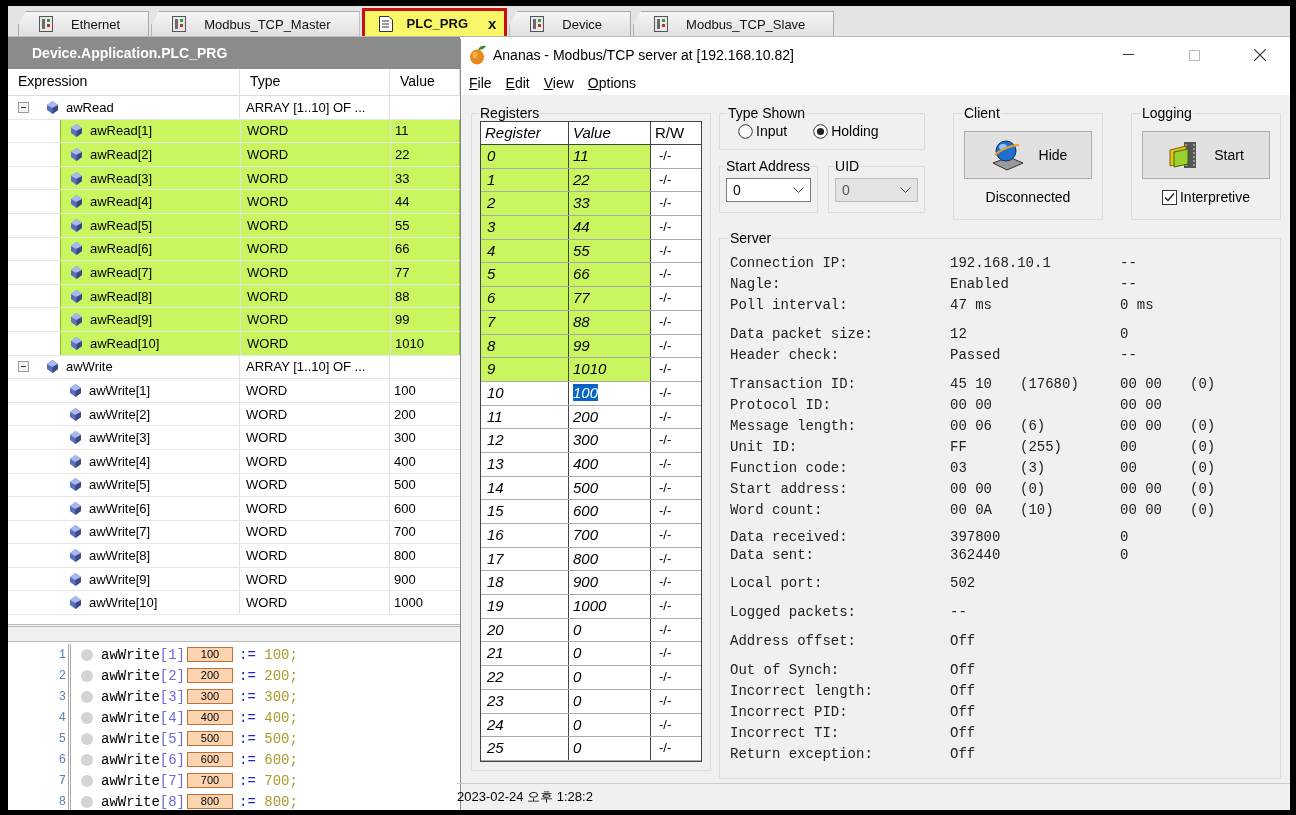 The height and width of the screenshot is (815, 1296). Describe the element at coordinates (121, 225) in the screenshot. I see `expression-cell: awRead[5]` at that location.